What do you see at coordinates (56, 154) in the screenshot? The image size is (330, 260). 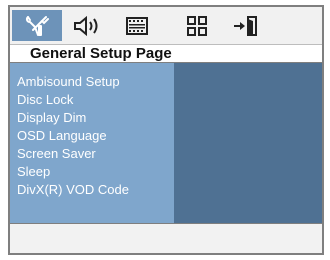 I see `menu-item-screen-saver: Screen Saver` at bounding box center [56, 154].